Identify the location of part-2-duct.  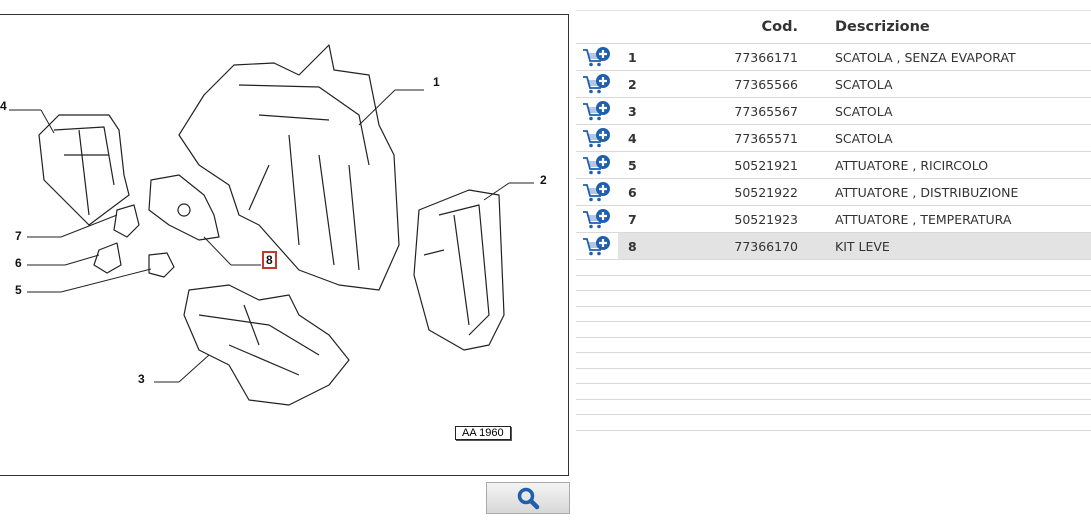
(459, 270).